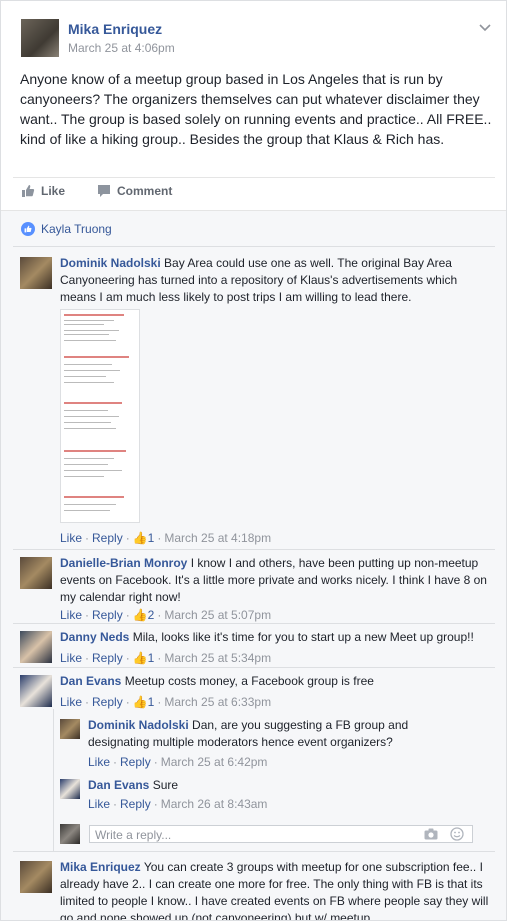 The image size is (507, 921). Describe the element at coordinates (217, 702) in the screenshot. I see `comment-timestamp: March 25 at 6:33pm` at that location.